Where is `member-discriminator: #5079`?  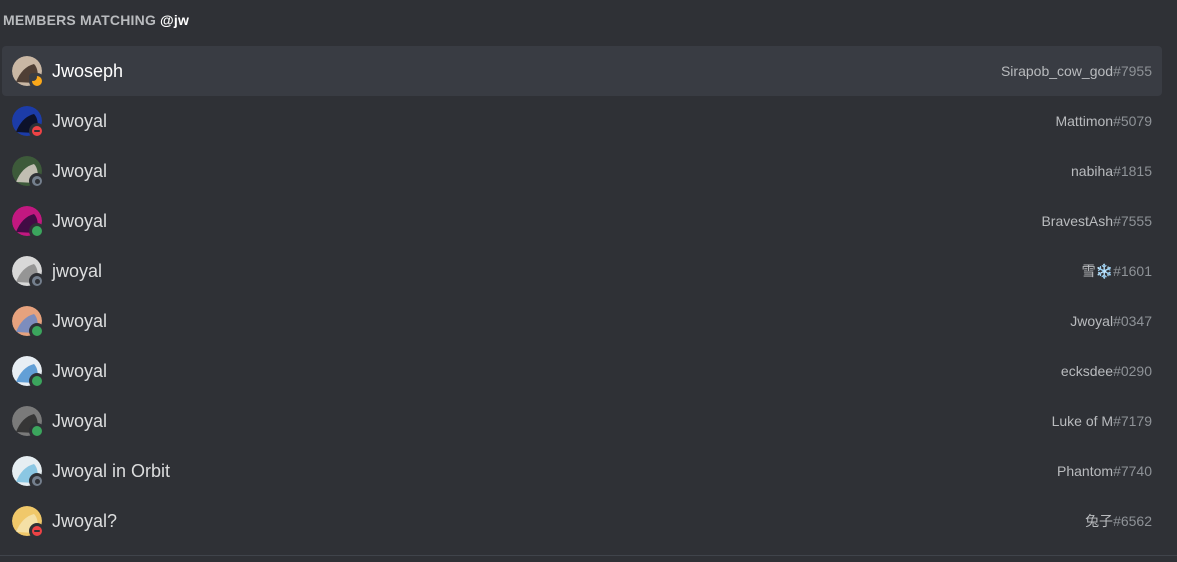 member-discriminator: #5079 is located at coordinates (1132, 121).